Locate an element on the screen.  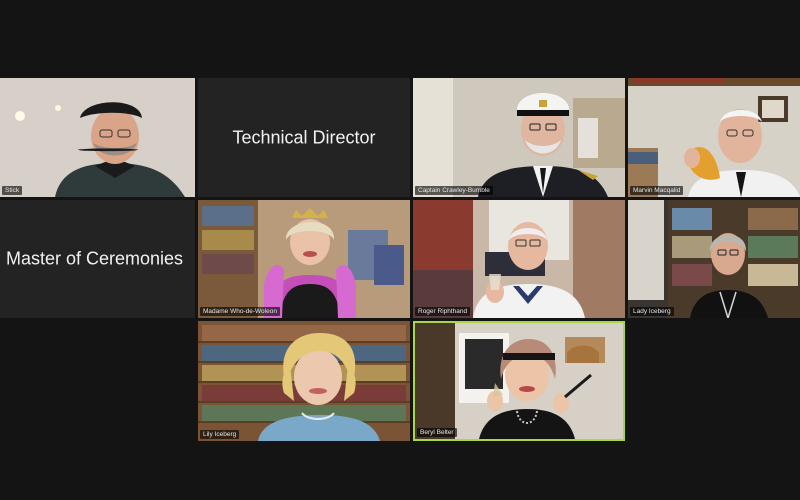
participant-tile: Marvin Macqalid is located at coordinates (714, 137).